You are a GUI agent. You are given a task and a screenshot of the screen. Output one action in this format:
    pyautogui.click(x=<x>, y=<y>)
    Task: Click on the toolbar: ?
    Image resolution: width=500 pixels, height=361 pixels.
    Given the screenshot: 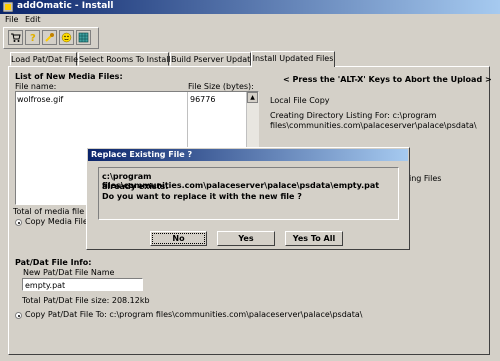 What is the action you would take?
    pyautogui.click(x=51, y=38)
    